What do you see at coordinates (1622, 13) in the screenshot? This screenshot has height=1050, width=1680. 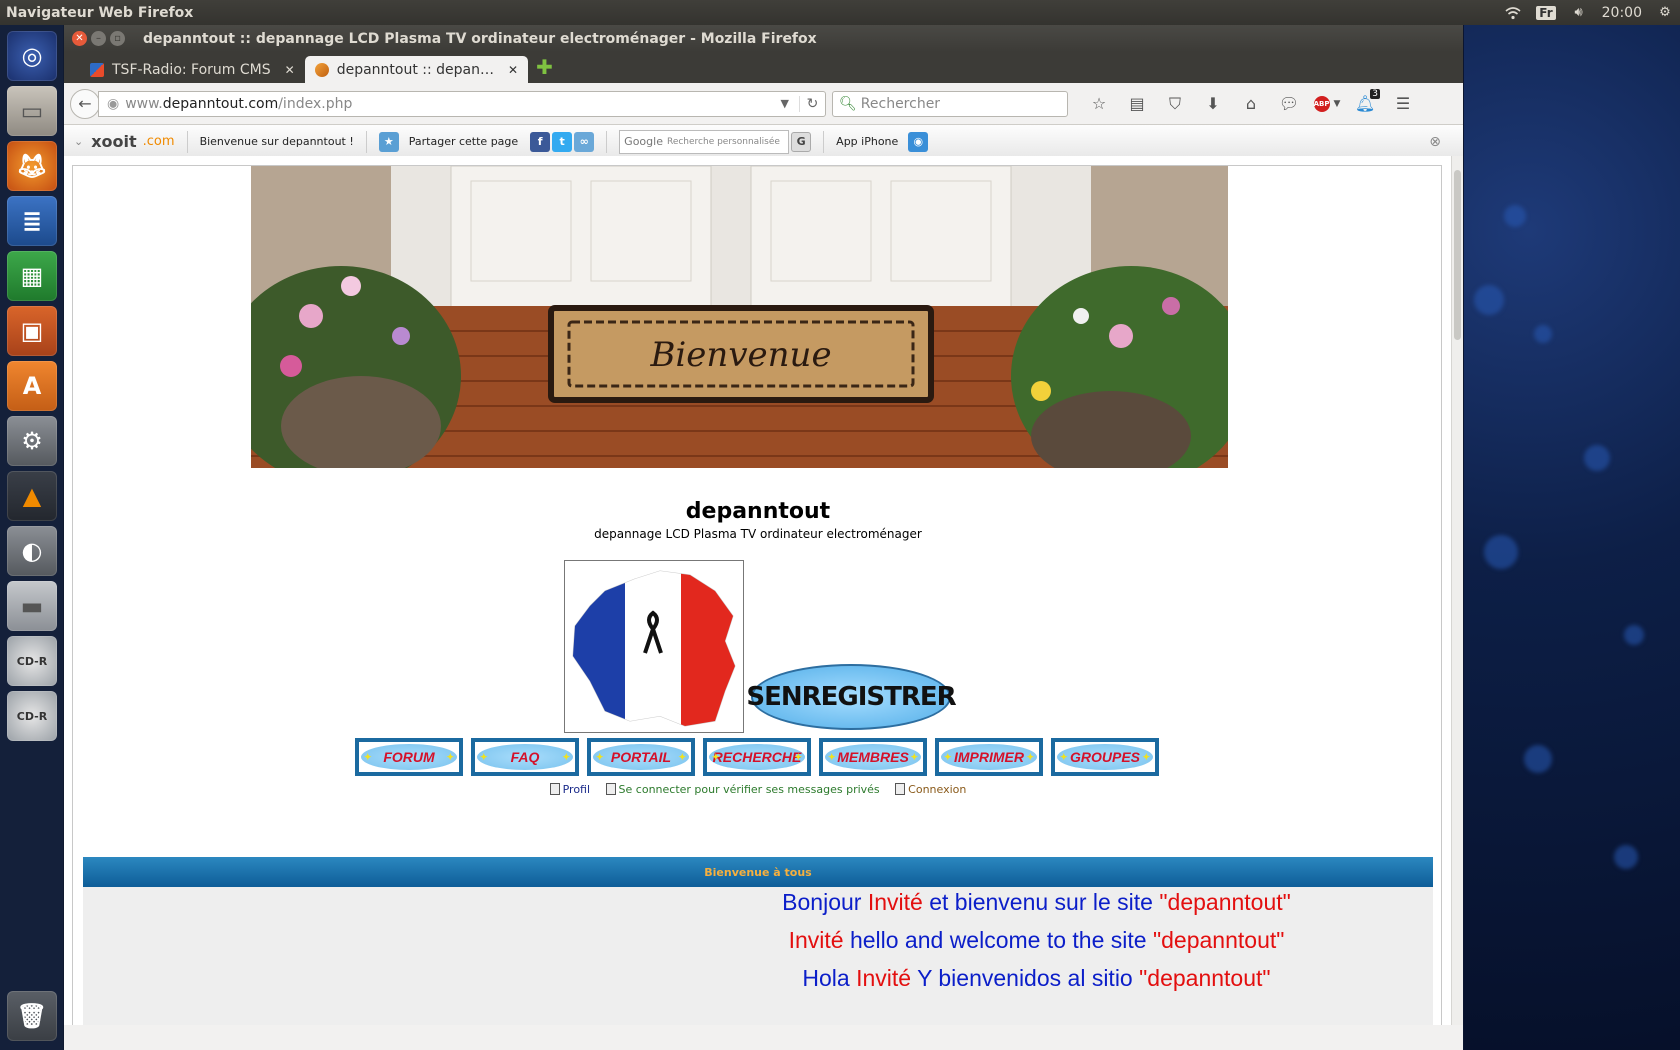 I see `clock: 20:00` at bounding box center [1622, 13].